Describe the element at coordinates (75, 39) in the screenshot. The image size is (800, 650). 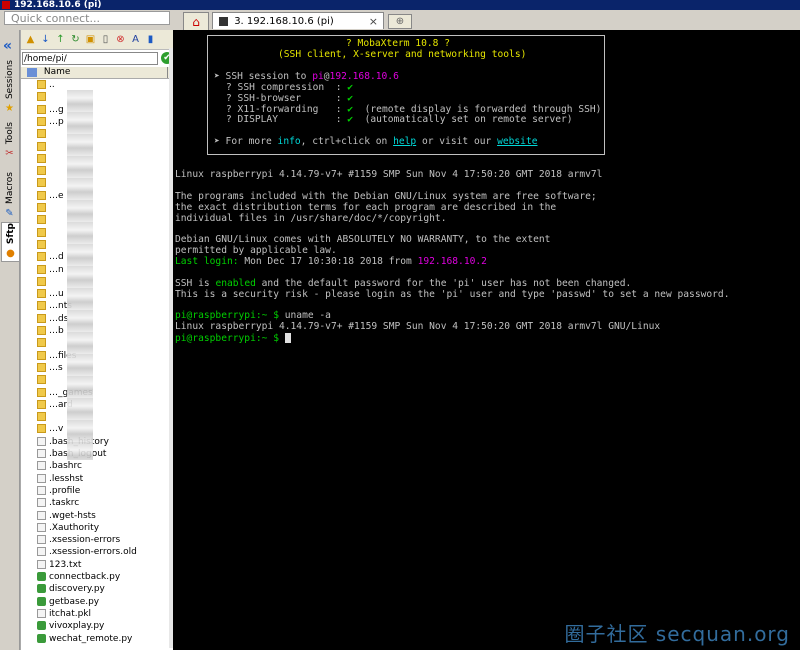
I see `refresh-icon: ↻` at that location.